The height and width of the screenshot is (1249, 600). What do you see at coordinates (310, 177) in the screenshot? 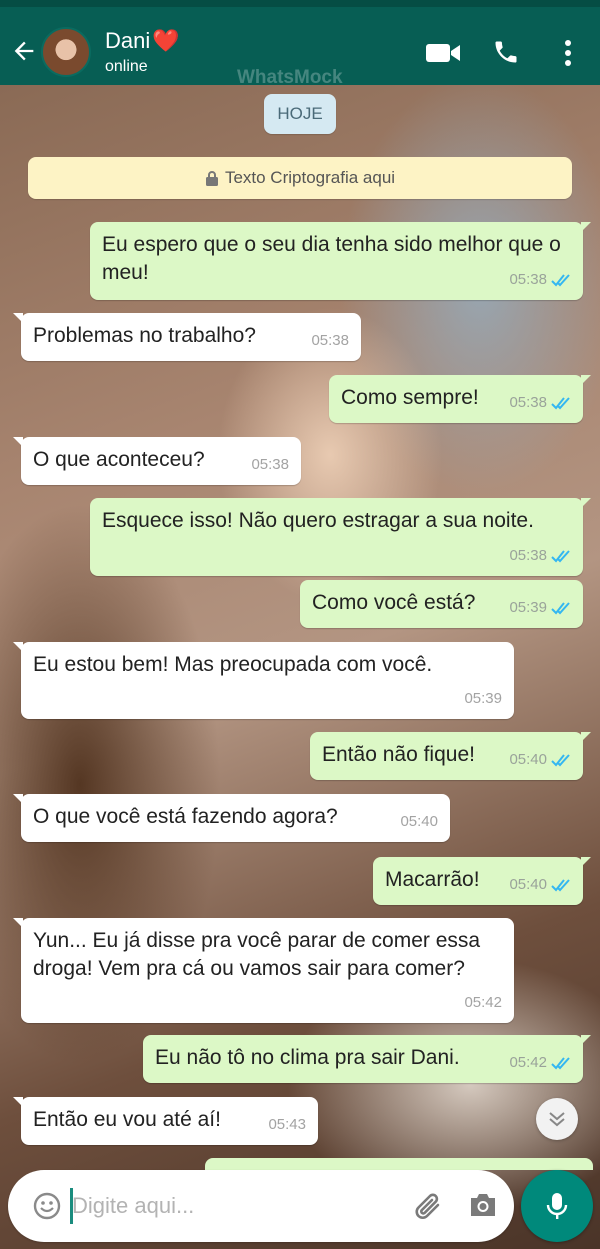
I see `encryption-text: Texto Criptografia aqui` at bounding box center [310, 177].